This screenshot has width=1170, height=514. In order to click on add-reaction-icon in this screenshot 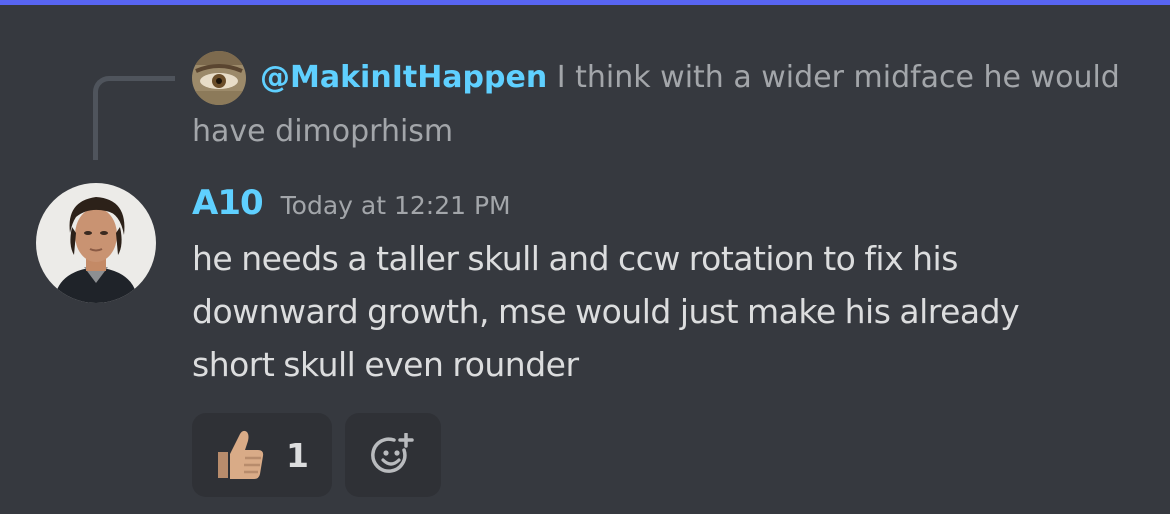, I will do `click(392, 453)`.